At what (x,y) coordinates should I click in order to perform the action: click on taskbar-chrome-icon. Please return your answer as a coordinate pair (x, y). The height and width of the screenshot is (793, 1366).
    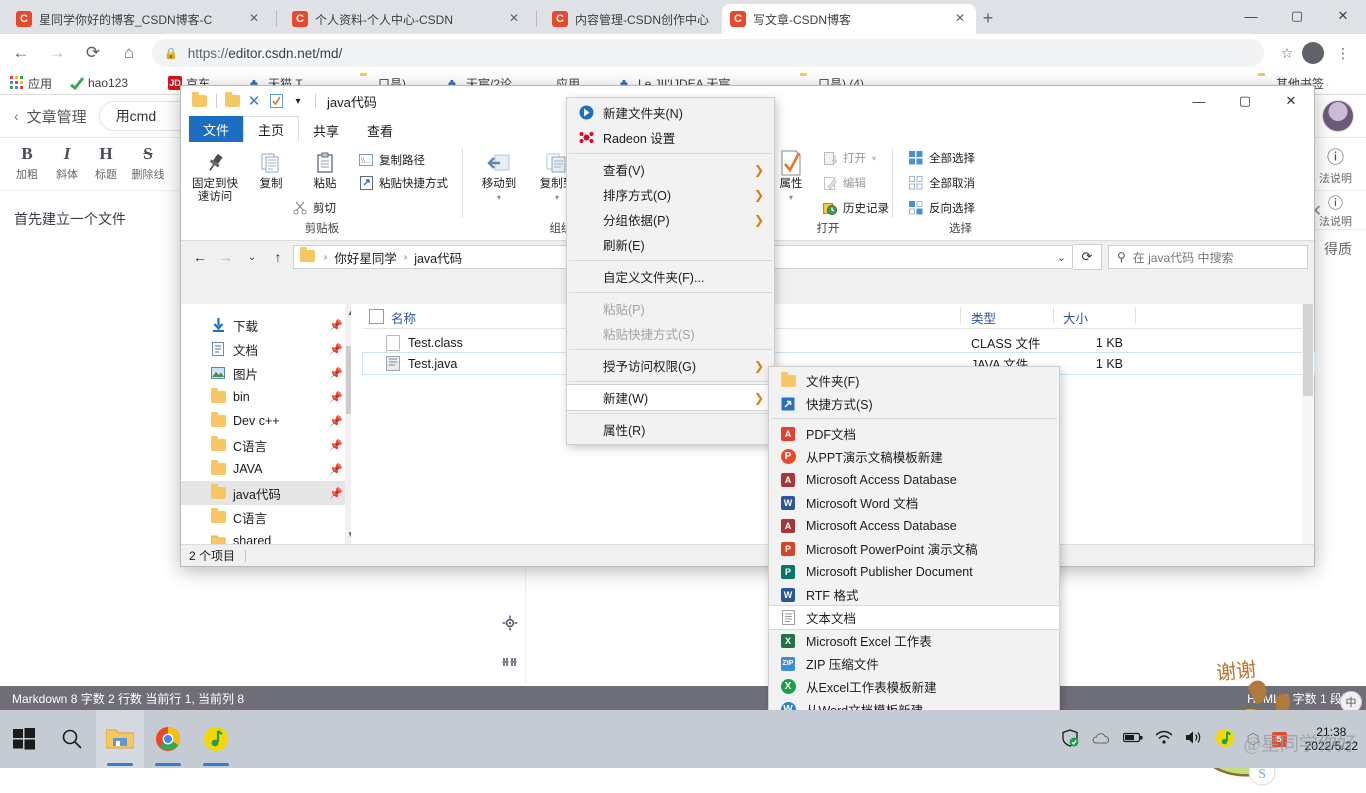
    Looking at the image, I should click on (168, 739).